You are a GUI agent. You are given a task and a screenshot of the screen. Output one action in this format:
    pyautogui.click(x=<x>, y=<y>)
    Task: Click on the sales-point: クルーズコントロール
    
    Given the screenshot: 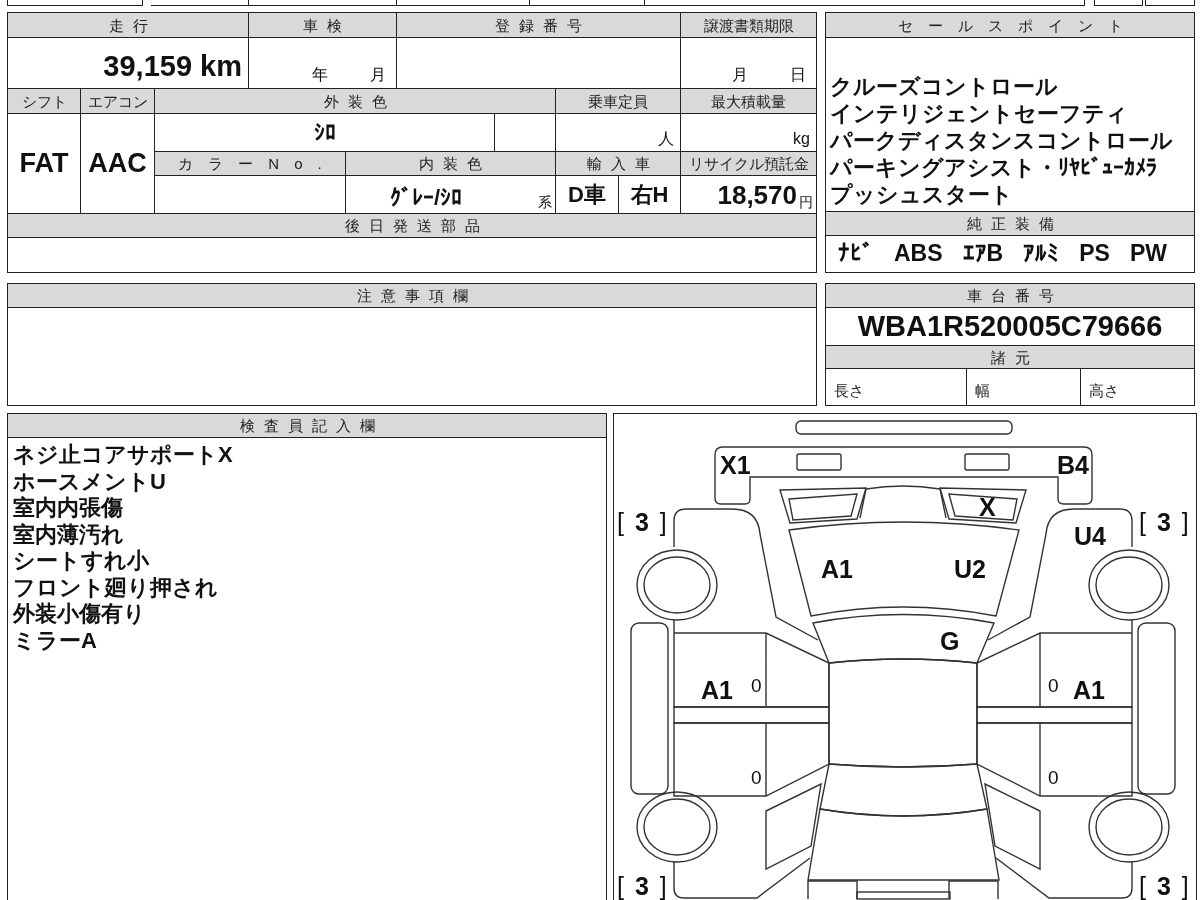 What is the action you would take?
    pyautogui.click(x=944, y=86)
    